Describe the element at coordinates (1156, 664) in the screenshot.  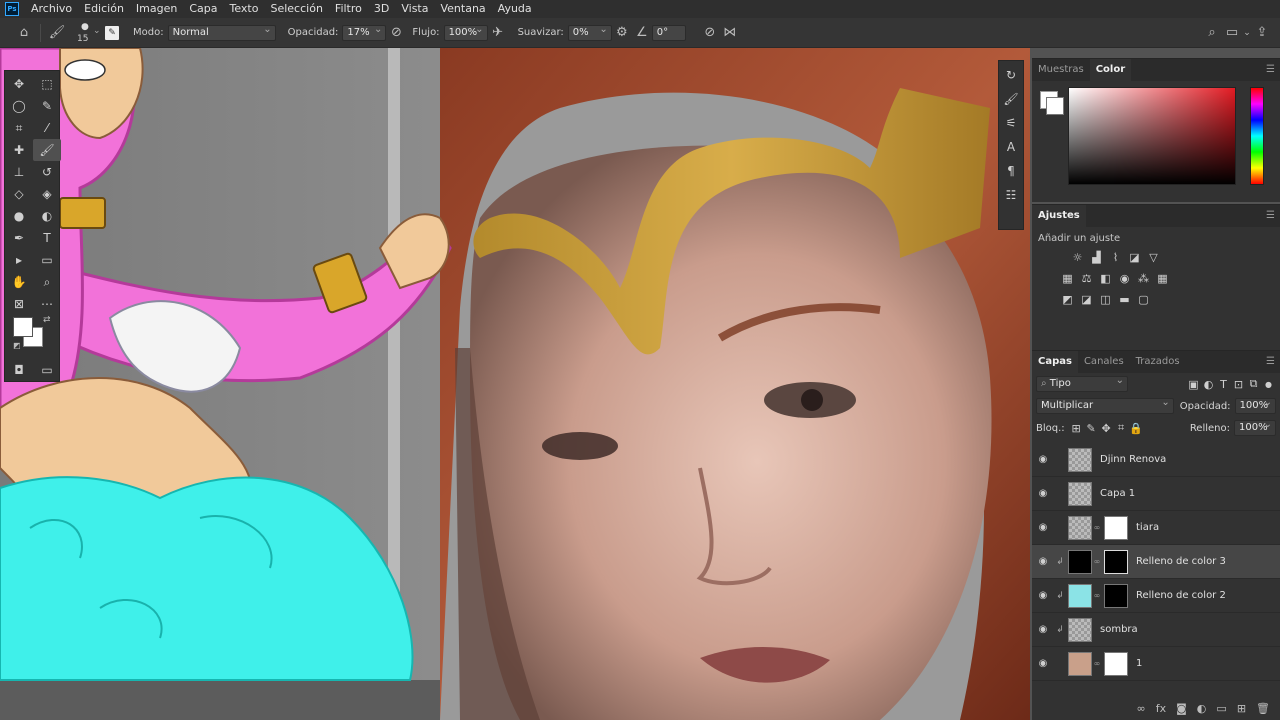
I see `layer-1: ◉ ∞ 1` at that location.